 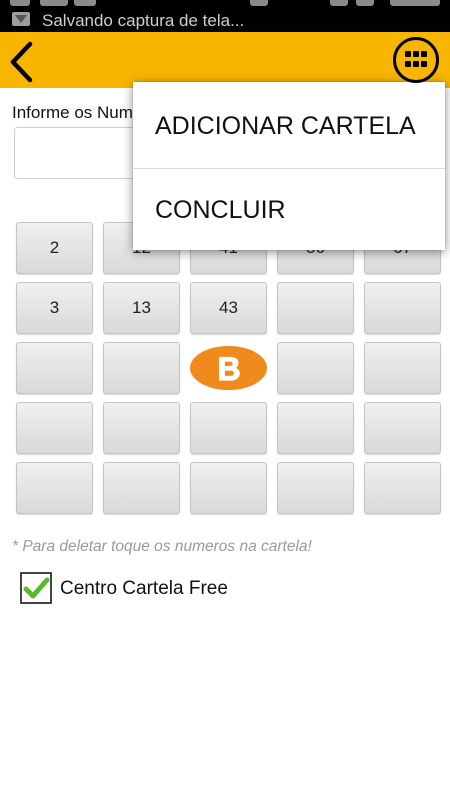 What do you see at coordinates (141, 308) in the screenshot?
I see `bingo-cell: 13` at bounding box center [141, 308].